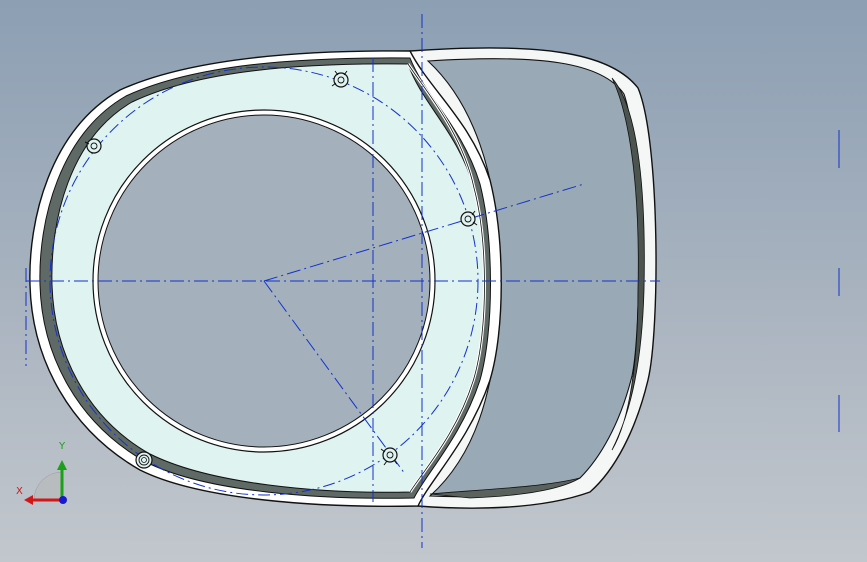 This screenshot has height=562, width=867. I want to click on y-arrow-icon, so click(62, 465).